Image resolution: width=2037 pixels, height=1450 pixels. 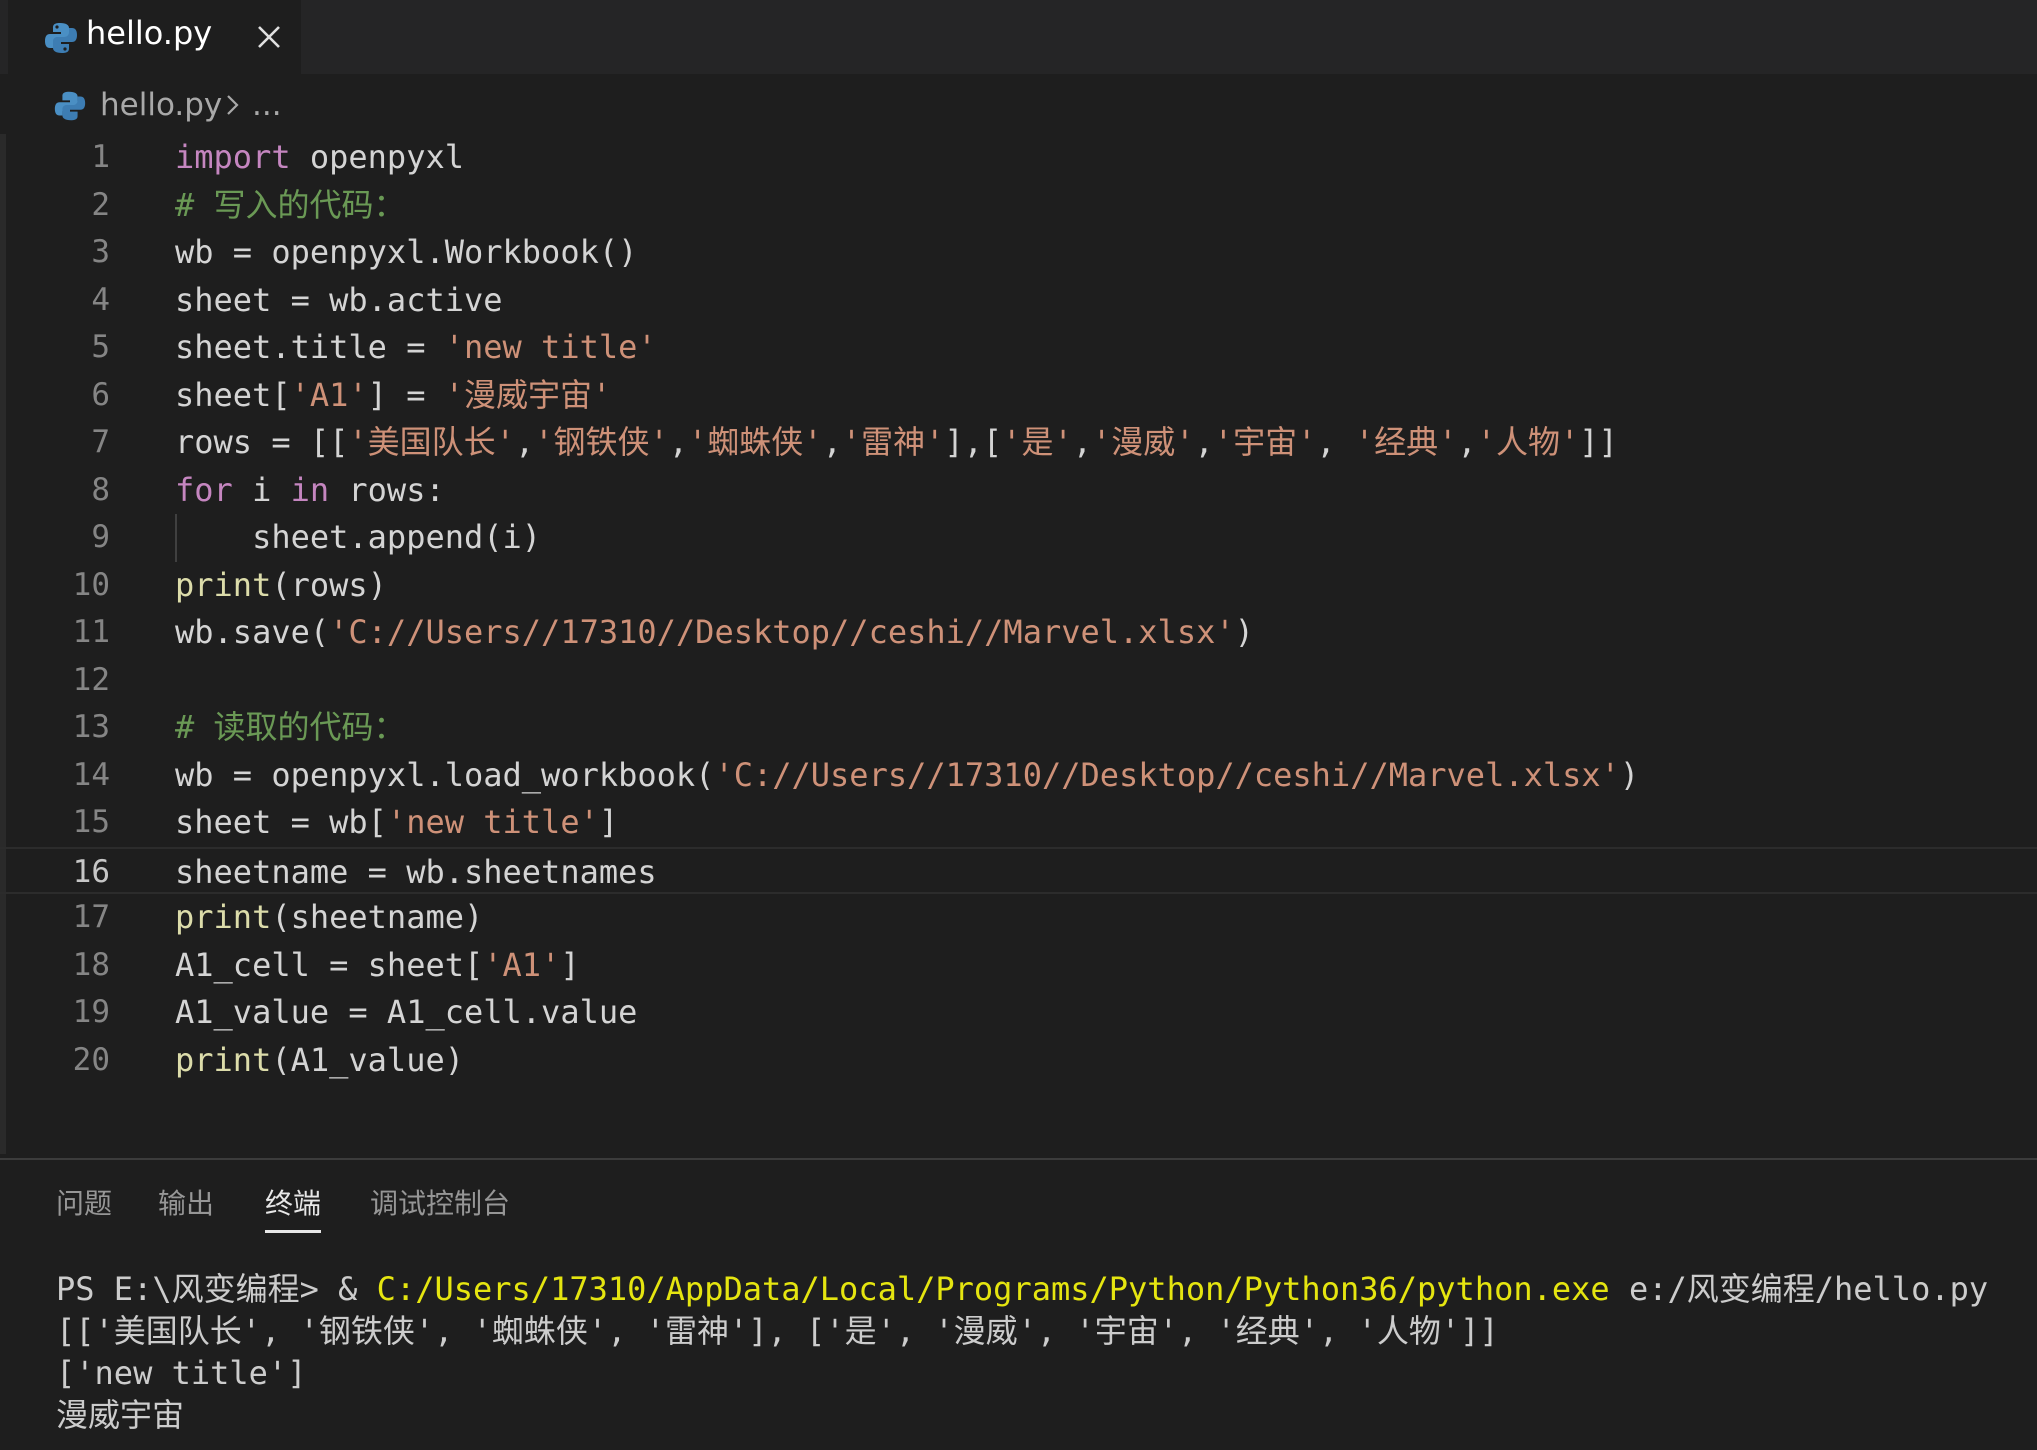 I want to click on code-text: sheet.title = 'new title', so click(x=416, y=347).